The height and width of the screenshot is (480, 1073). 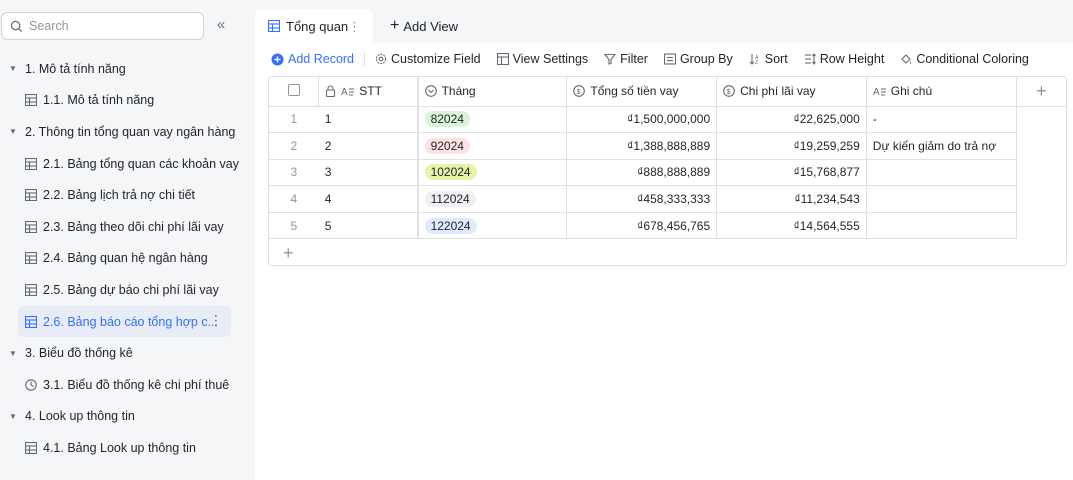 I want to click on add-column-button: +, so click(x=1041, y=92).